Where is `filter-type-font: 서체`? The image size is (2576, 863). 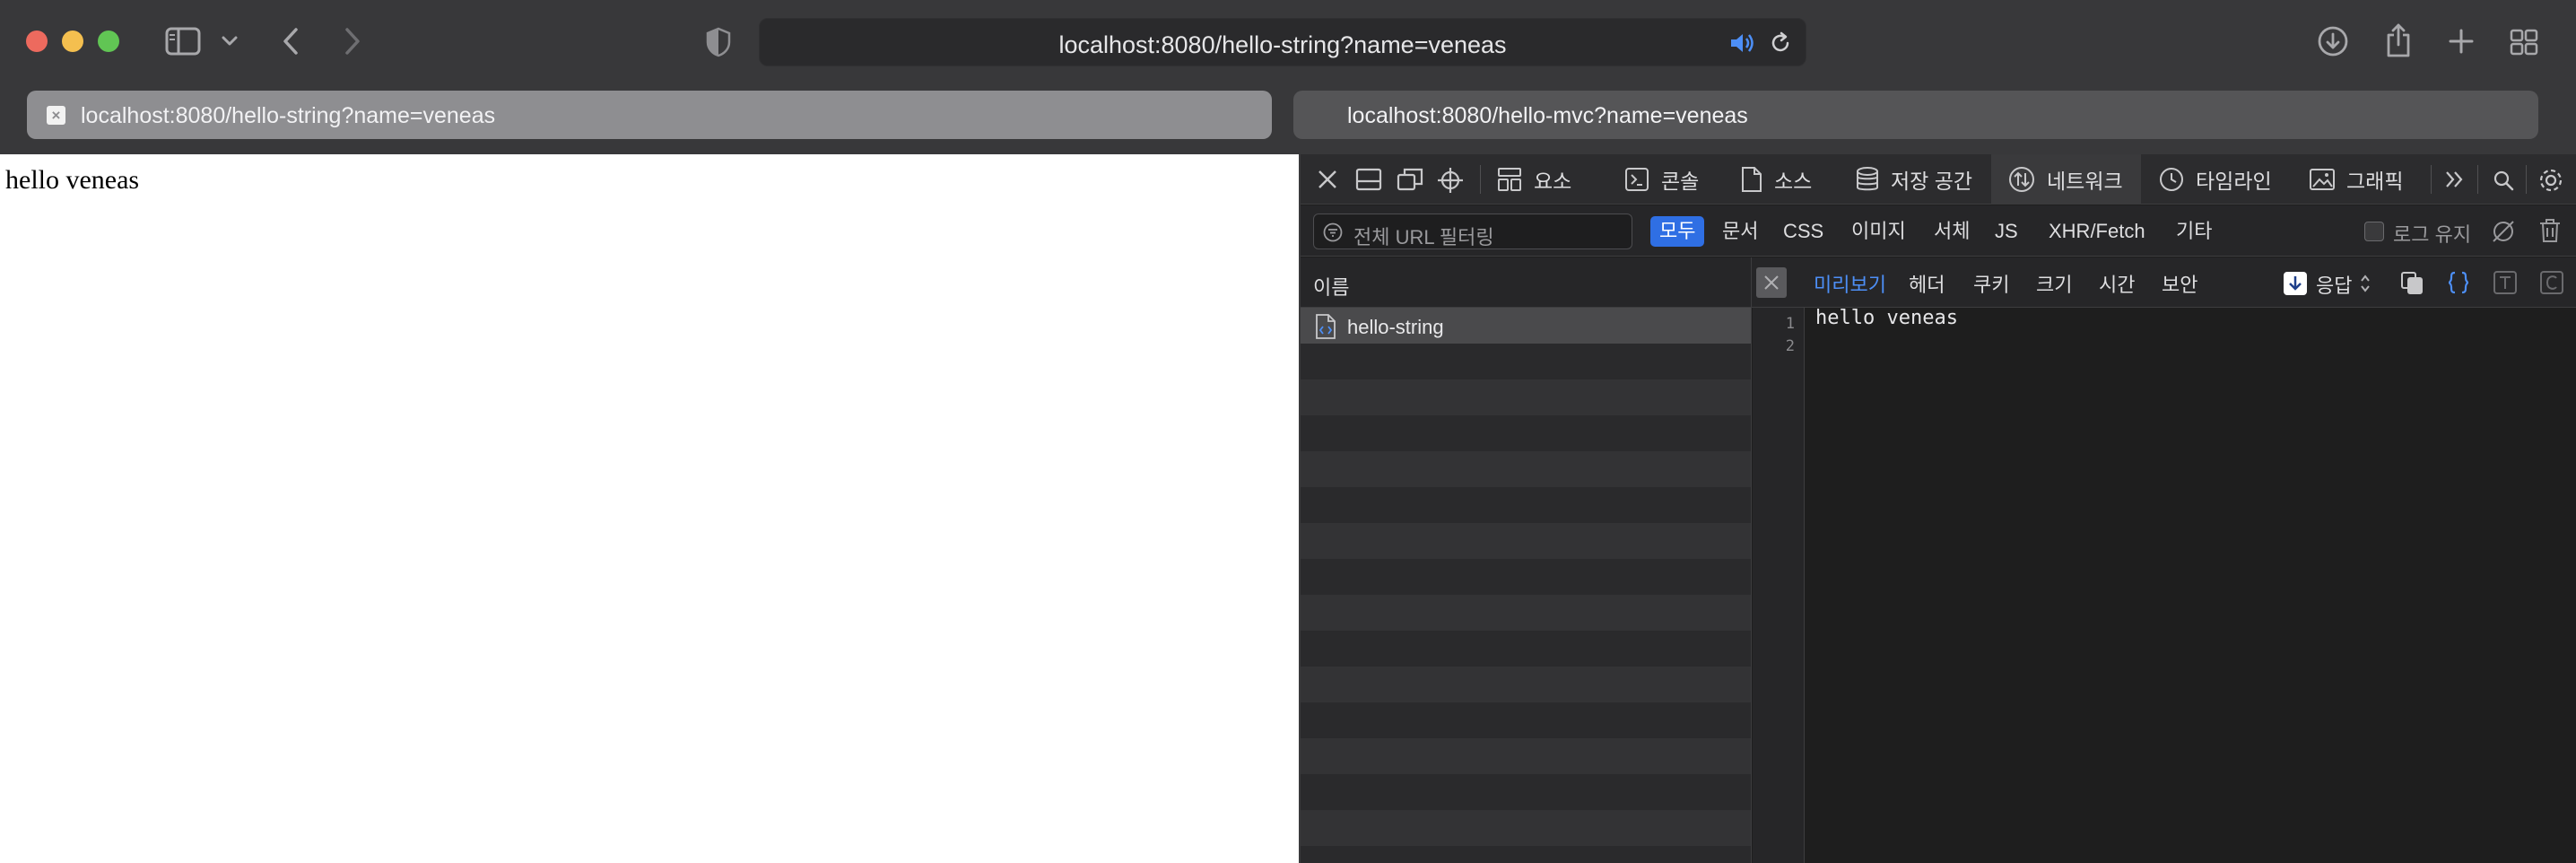 filter-type-font: 서체 is located at coordinates (1952, 231).